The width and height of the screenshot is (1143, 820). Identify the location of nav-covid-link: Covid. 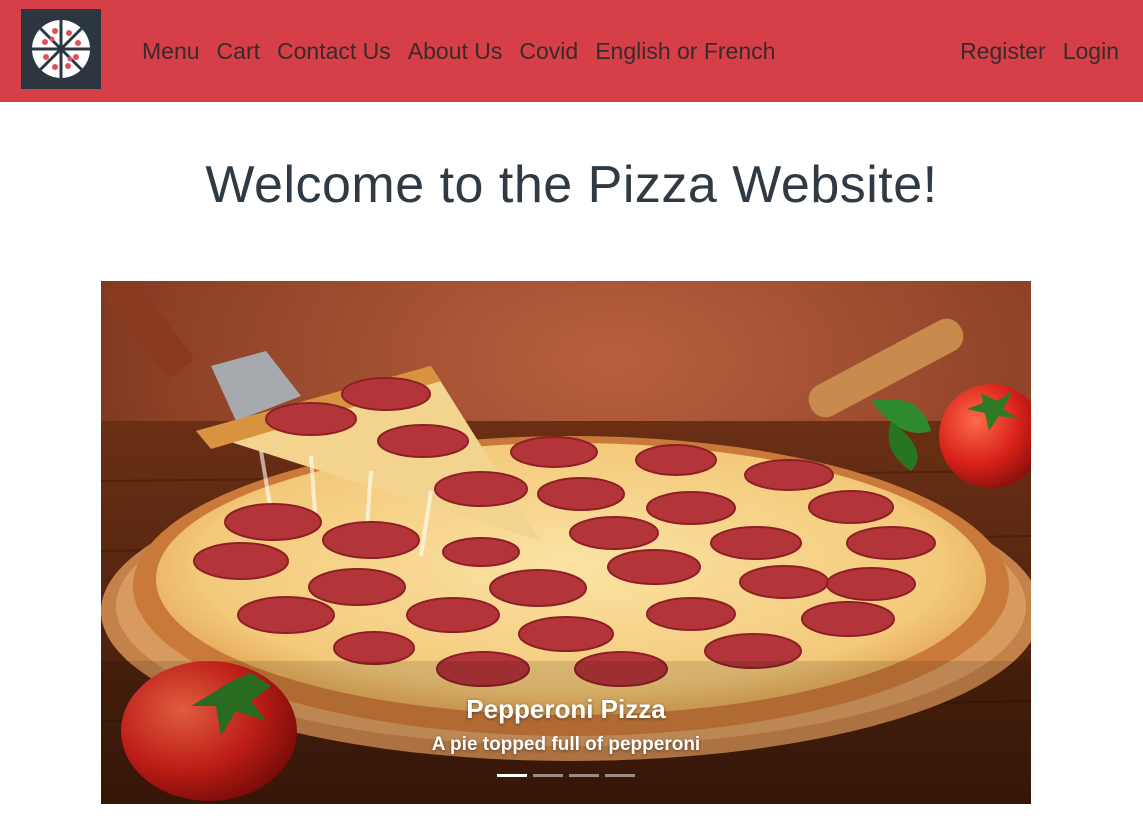
(548, 51).